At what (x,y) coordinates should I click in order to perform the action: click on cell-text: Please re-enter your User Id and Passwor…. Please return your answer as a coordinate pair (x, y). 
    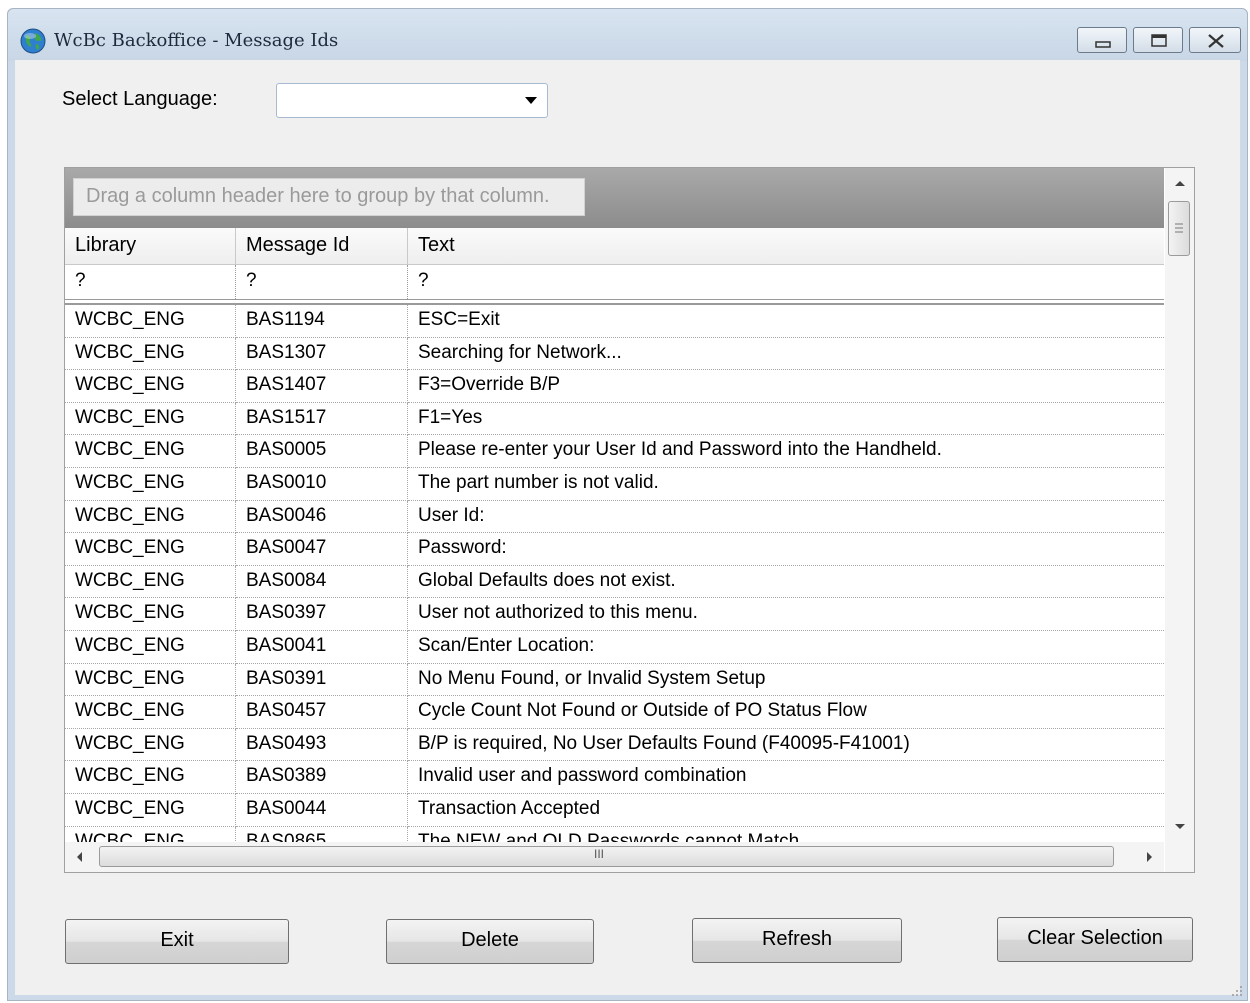
    Looking at the image, I should click on (786, 451).